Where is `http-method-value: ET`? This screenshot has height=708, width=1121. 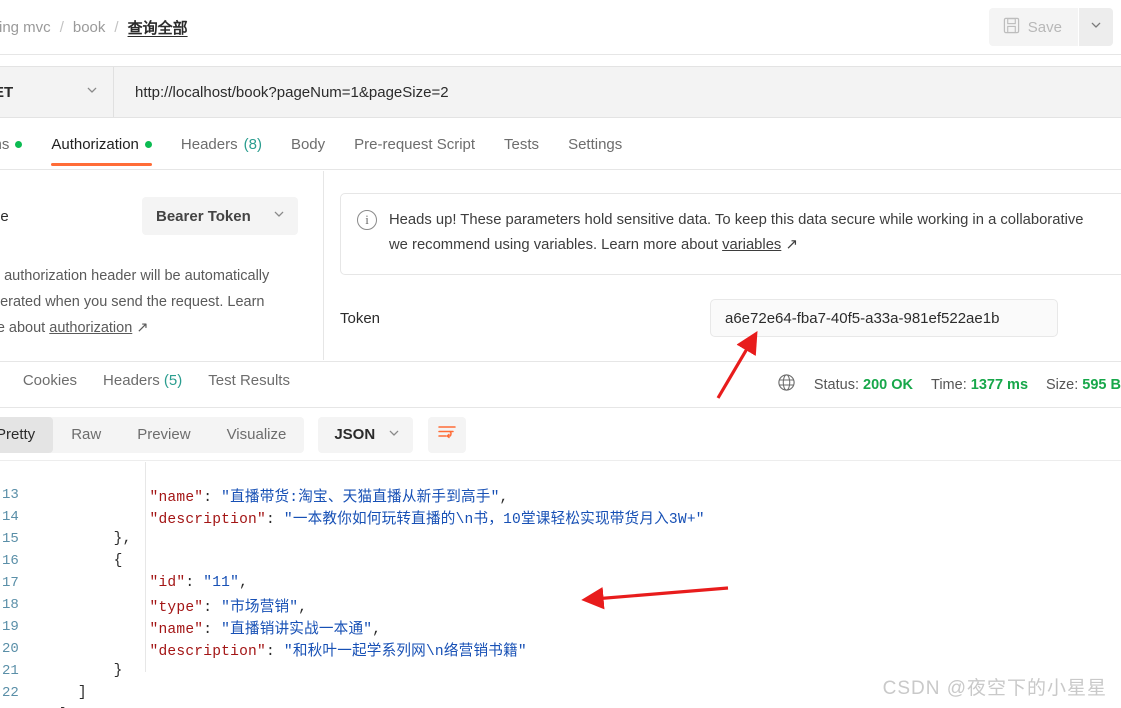
http-method-value: ET is located at coordinates (7, 92).